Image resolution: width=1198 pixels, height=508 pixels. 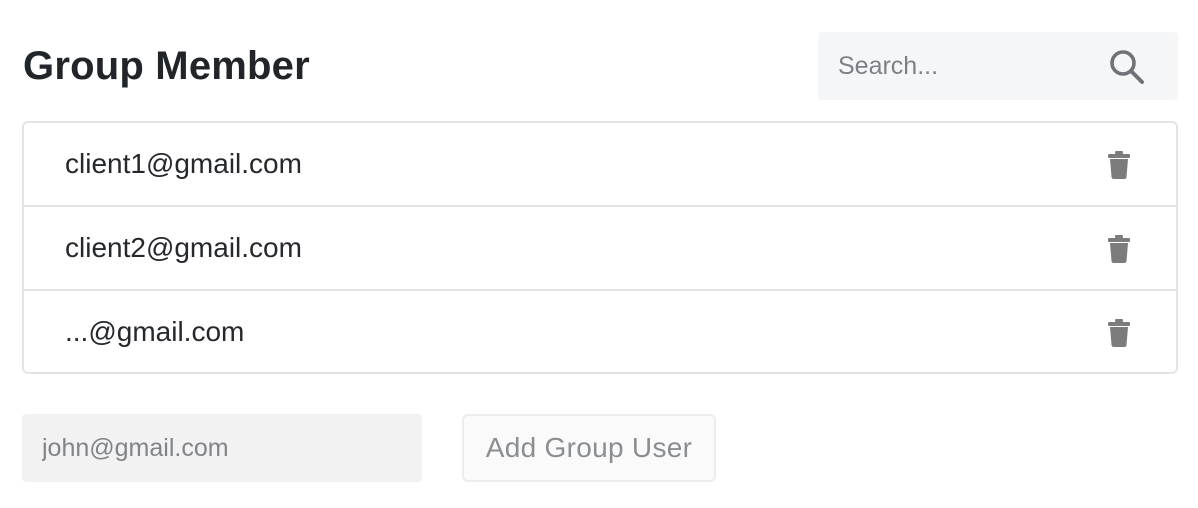 What do you see at coordinates (166, 66) in the screenshot?
I see `page-title: Group Member` at bounding box center [166, 66].